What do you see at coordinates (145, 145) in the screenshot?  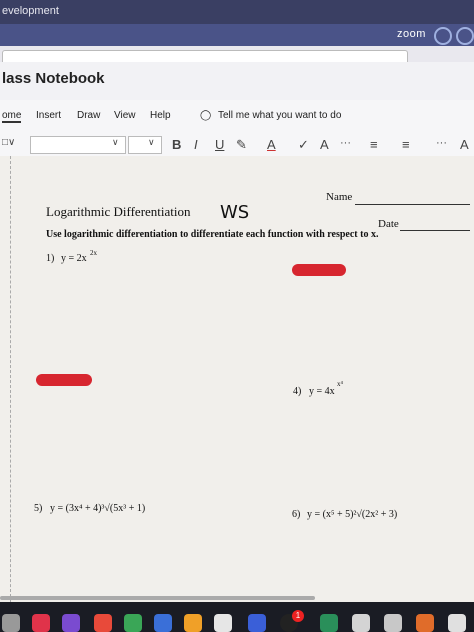 I see `font-size-dropdown` at bounding box center [145, 145].